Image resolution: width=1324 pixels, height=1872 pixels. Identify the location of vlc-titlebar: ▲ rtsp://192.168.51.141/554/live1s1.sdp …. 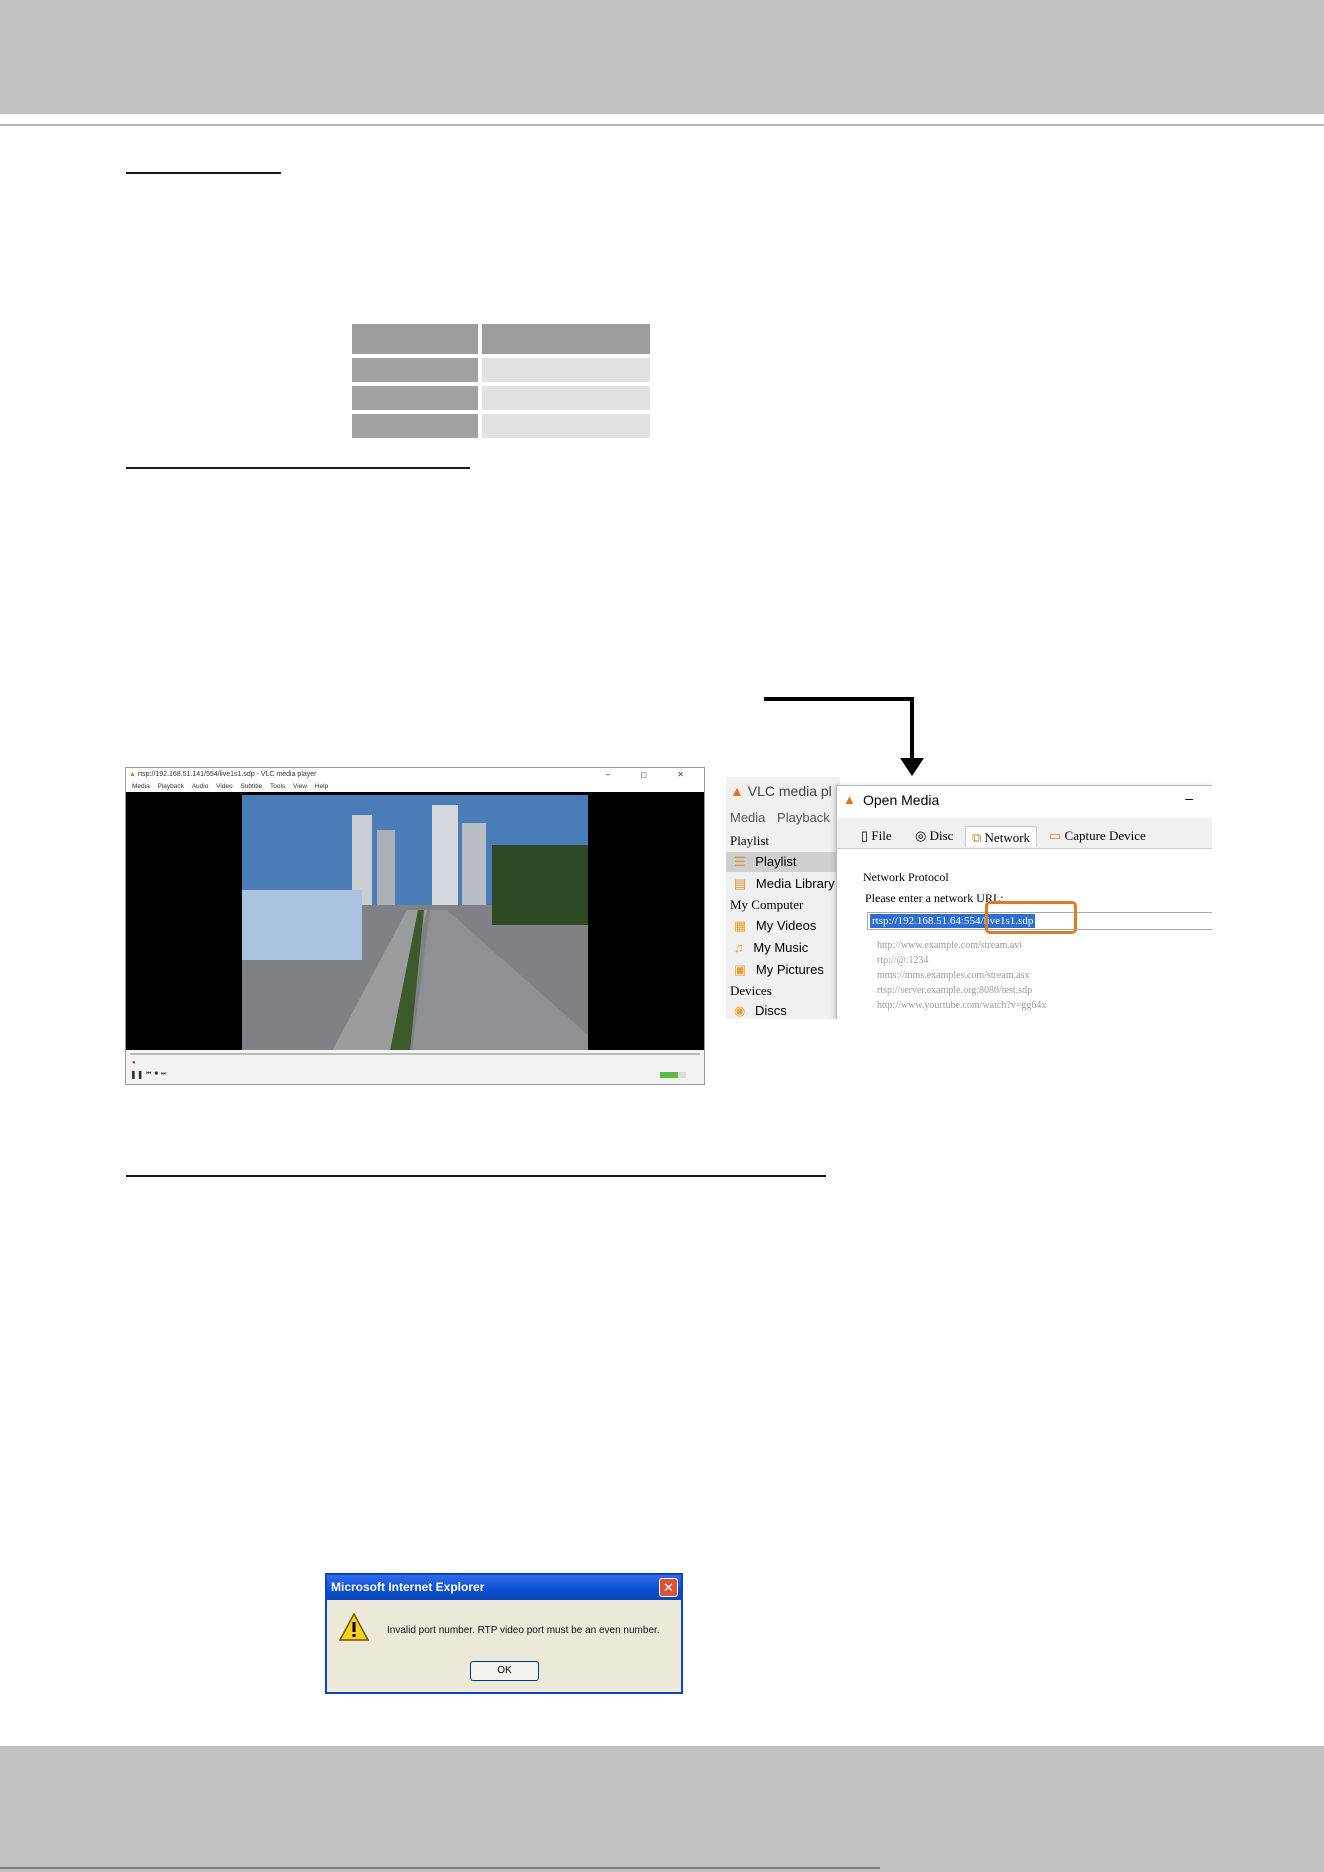
(415, 774).